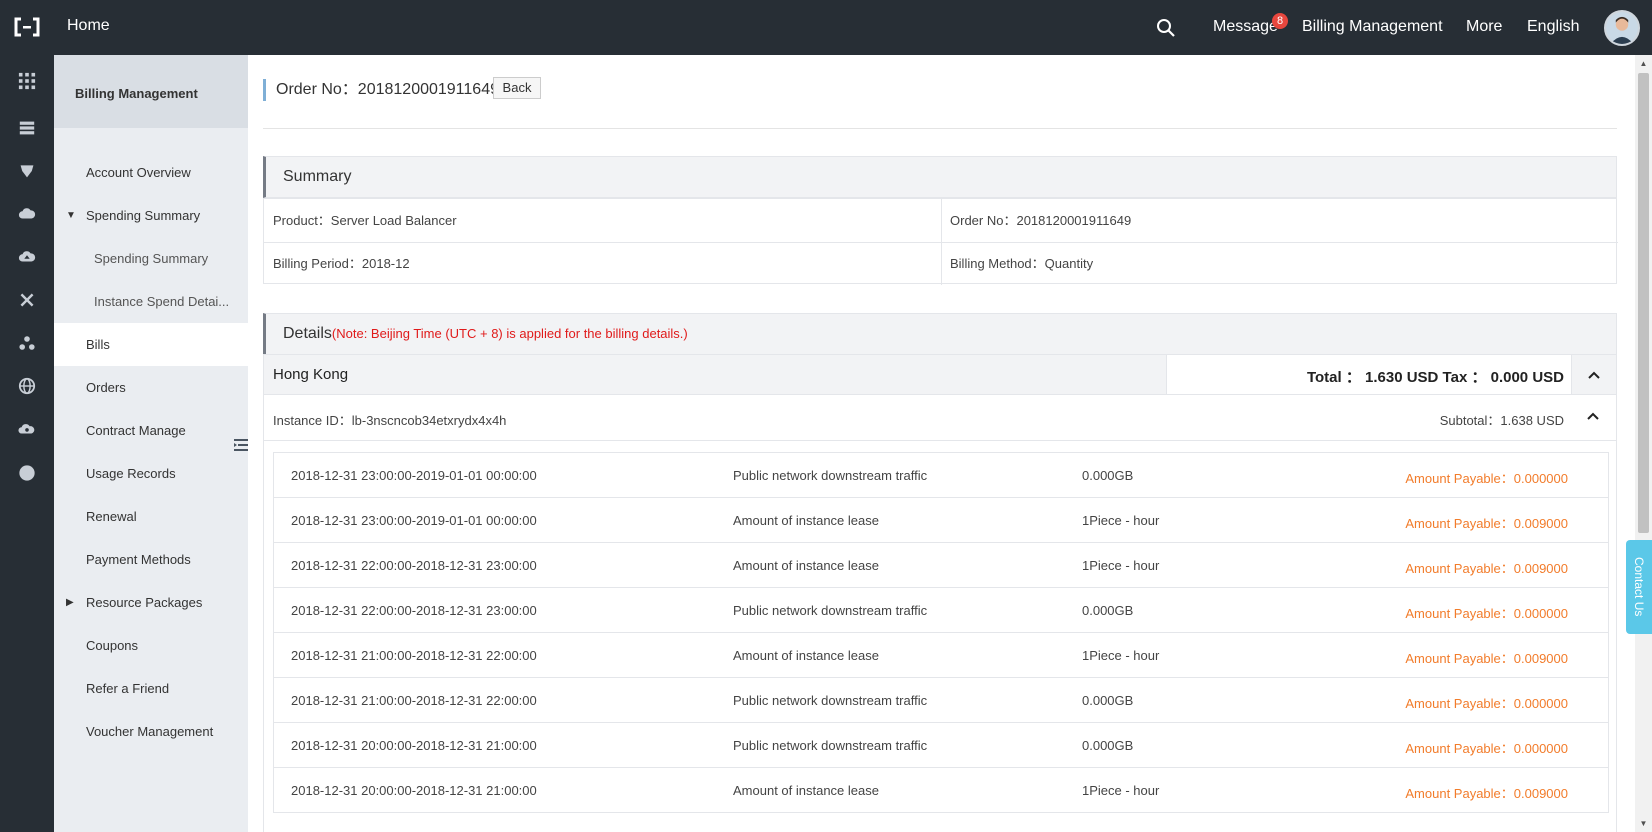 The height and width of the screenshot is (832, 1652). I want to click on row-time: 2018-12-31 23:00:00-2019-01-01 00:00:00, so click(414, 520).